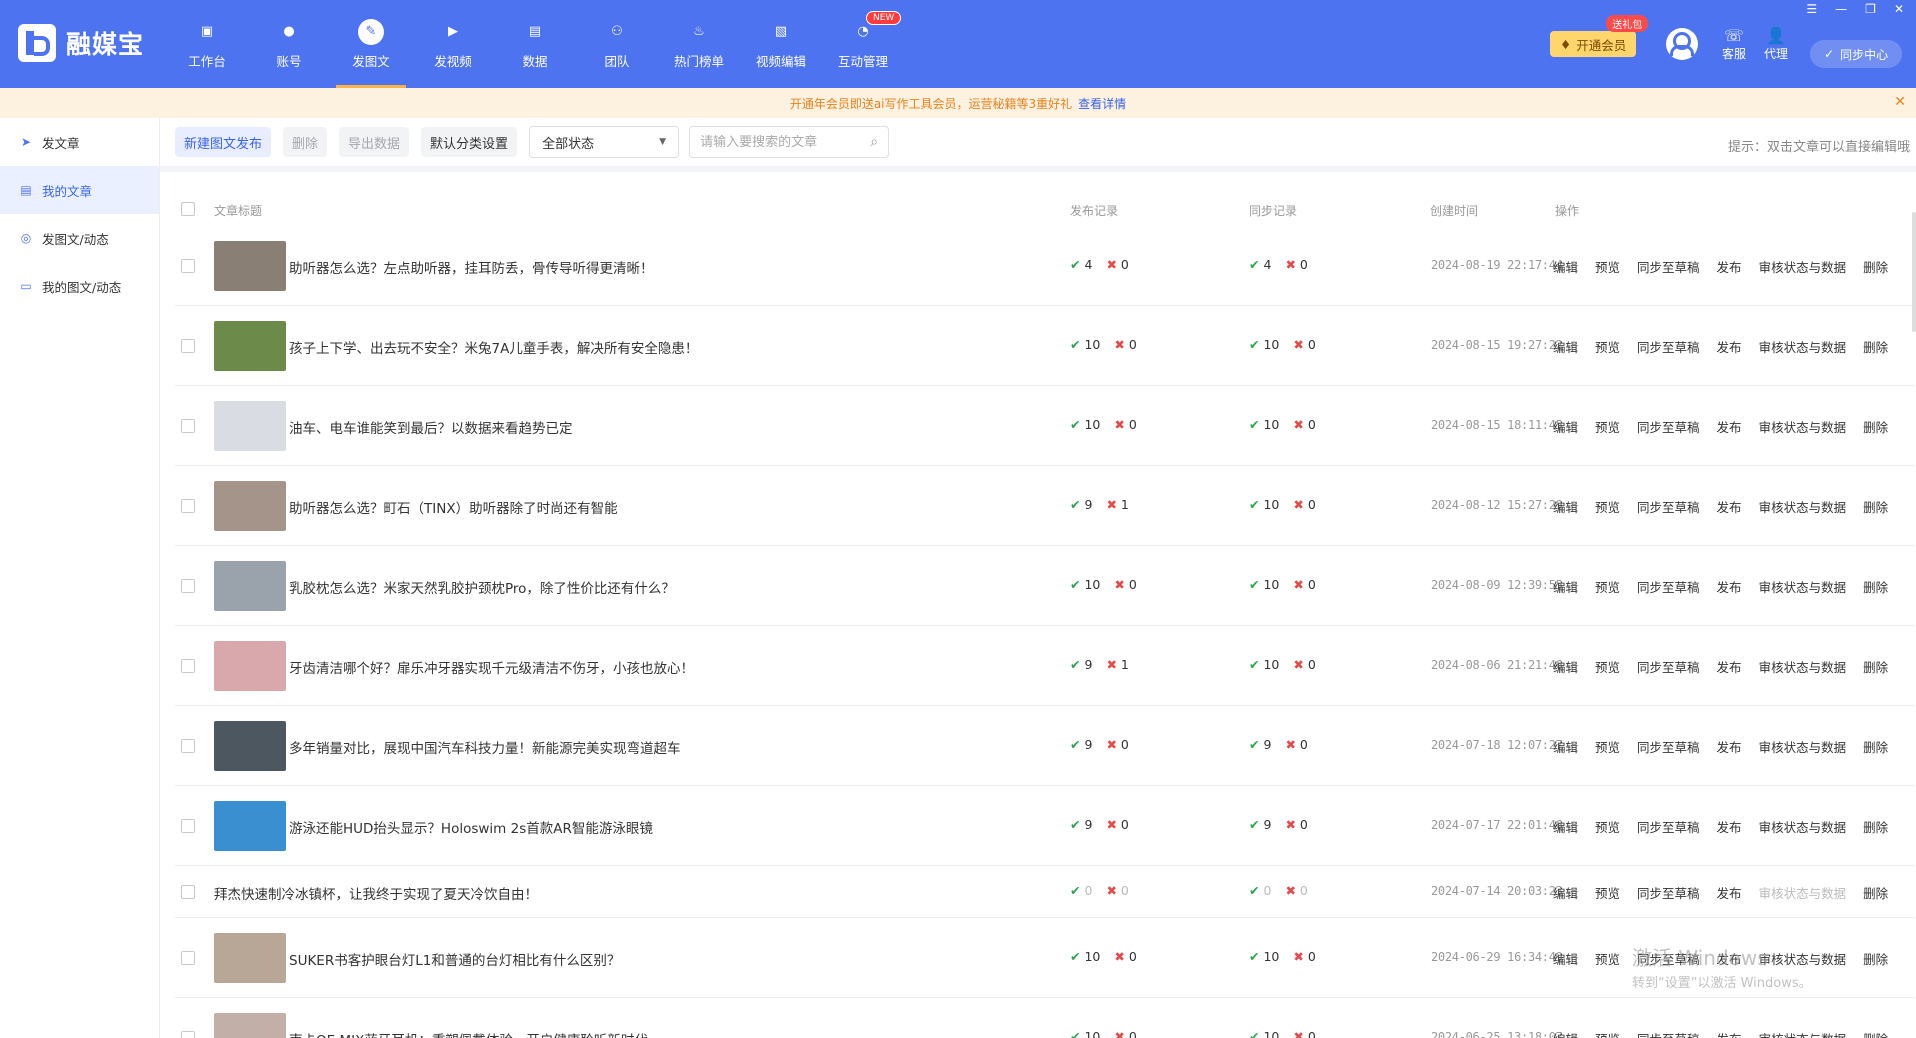 The image size is (1916, 1038). I want to click on close-icon: ✕, so click(1900, 102).